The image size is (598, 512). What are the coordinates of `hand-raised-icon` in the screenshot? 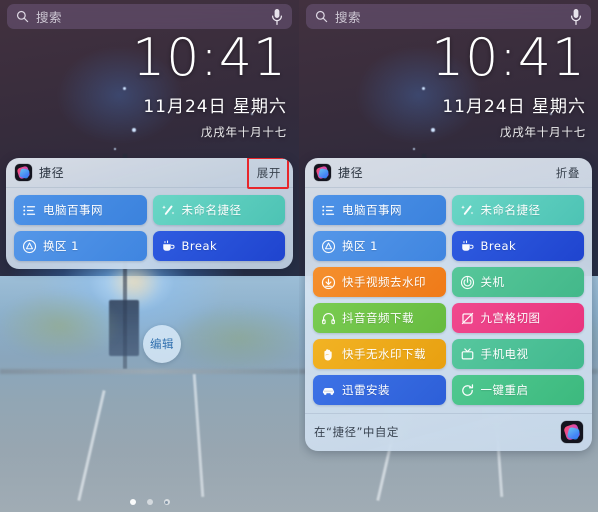 It's located at (328, 354).